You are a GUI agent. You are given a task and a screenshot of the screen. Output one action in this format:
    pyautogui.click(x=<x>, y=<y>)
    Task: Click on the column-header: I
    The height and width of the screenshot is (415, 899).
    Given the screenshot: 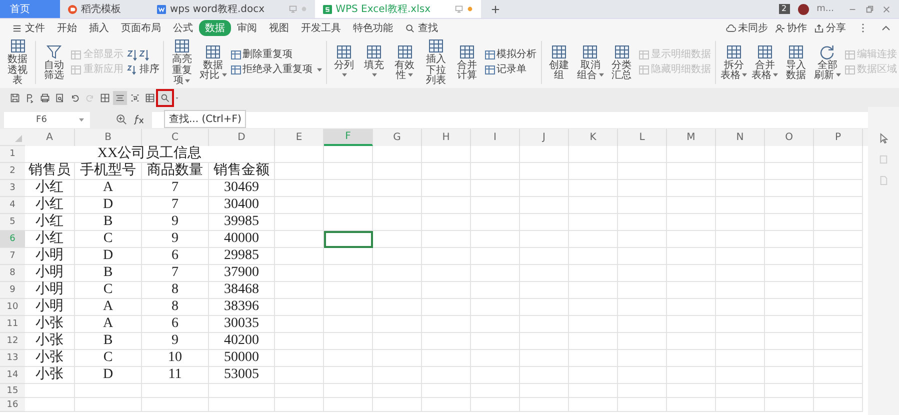 What is the action you would take?
    pyautogui.click(x=495, y=137)
    